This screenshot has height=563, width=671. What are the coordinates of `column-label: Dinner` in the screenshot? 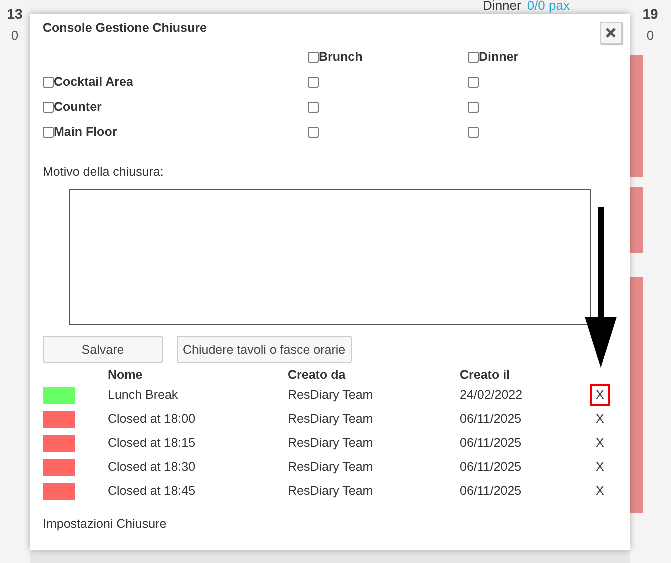 It's located at (499, 57).